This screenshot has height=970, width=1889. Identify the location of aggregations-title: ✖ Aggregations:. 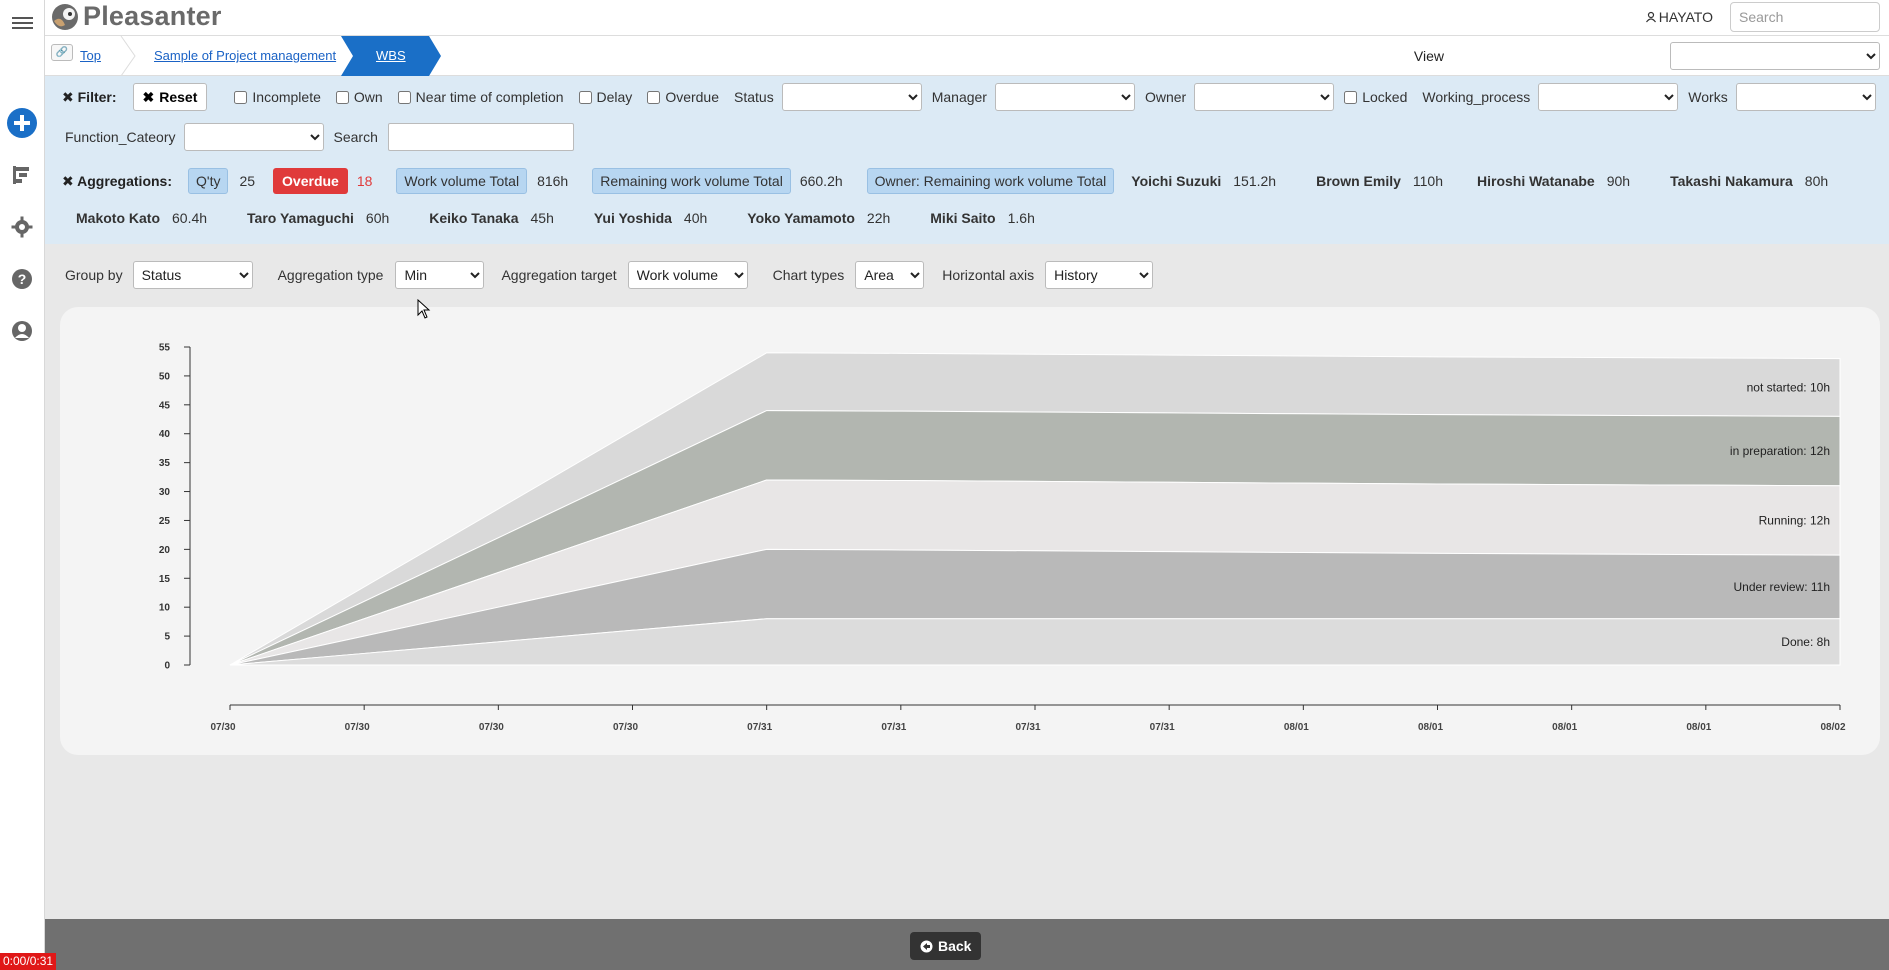
(117, 181).